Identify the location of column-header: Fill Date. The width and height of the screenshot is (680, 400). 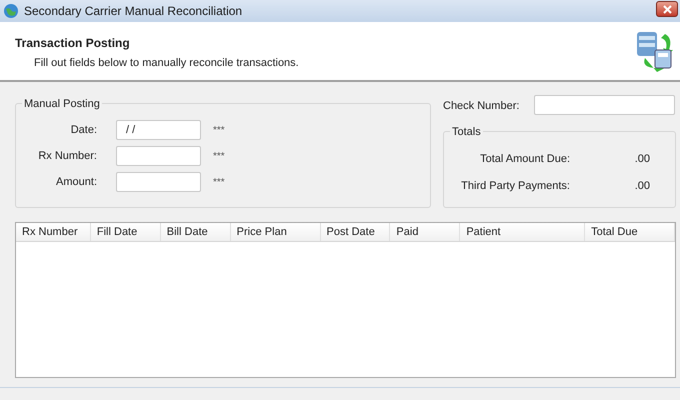
(125, 232).